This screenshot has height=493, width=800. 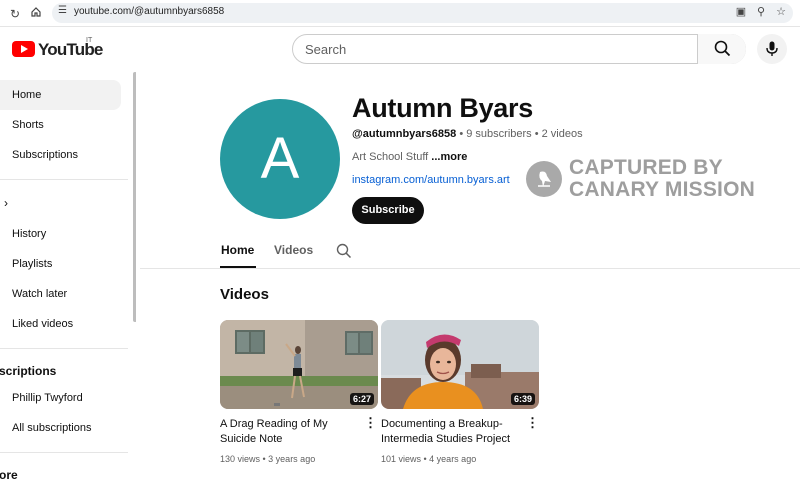 What do you see at coordinates (361, 399) in the screenshot?
I see `video-duration: 6:27` at bounding box center [361, 399].